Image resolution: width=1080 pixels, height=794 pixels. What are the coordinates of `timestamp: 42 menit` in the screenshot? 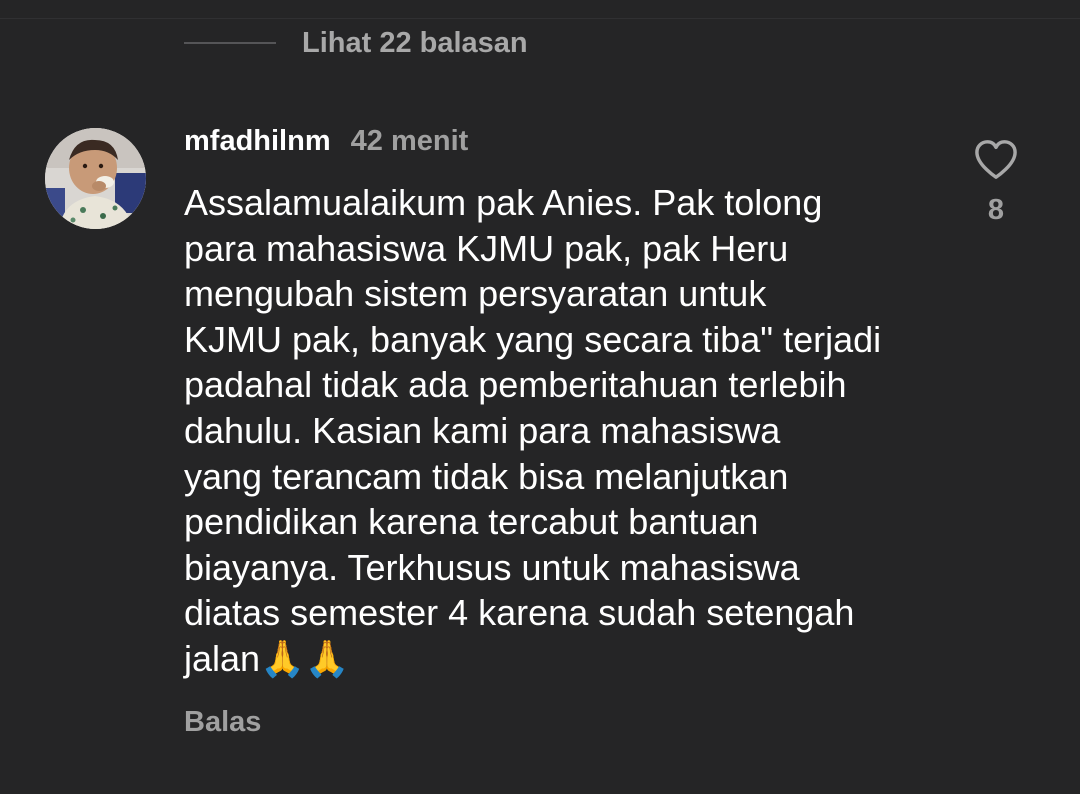 It's located at (409, 140).